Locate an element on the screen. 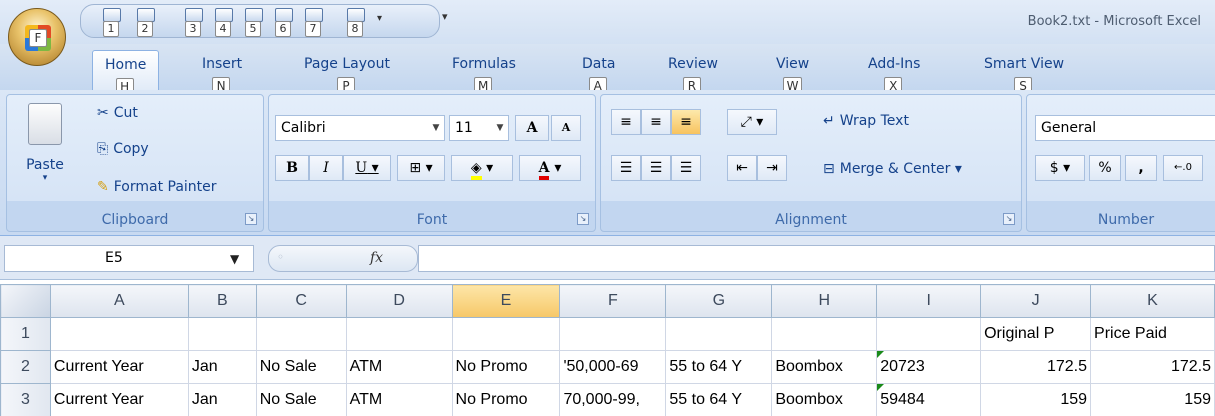 This screenshot has width=1215, height=416. tab-data: Data A is located at coordinates (598, 72).